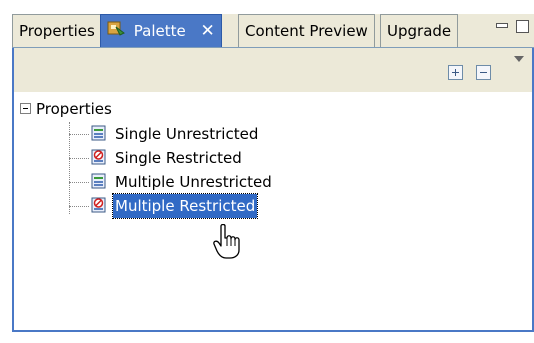 The width and height of the screenshot is (534, 343). I want to click on view-menu-chevron-down-icon, so click(519, 59).